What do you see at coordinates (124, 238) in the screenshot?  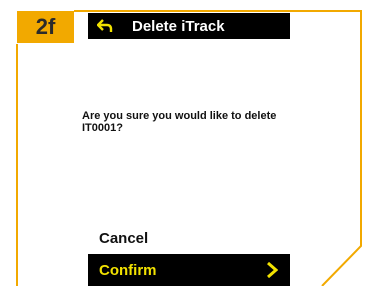 I see `cancel-label: Cancel` at bounding box center [124, 238].